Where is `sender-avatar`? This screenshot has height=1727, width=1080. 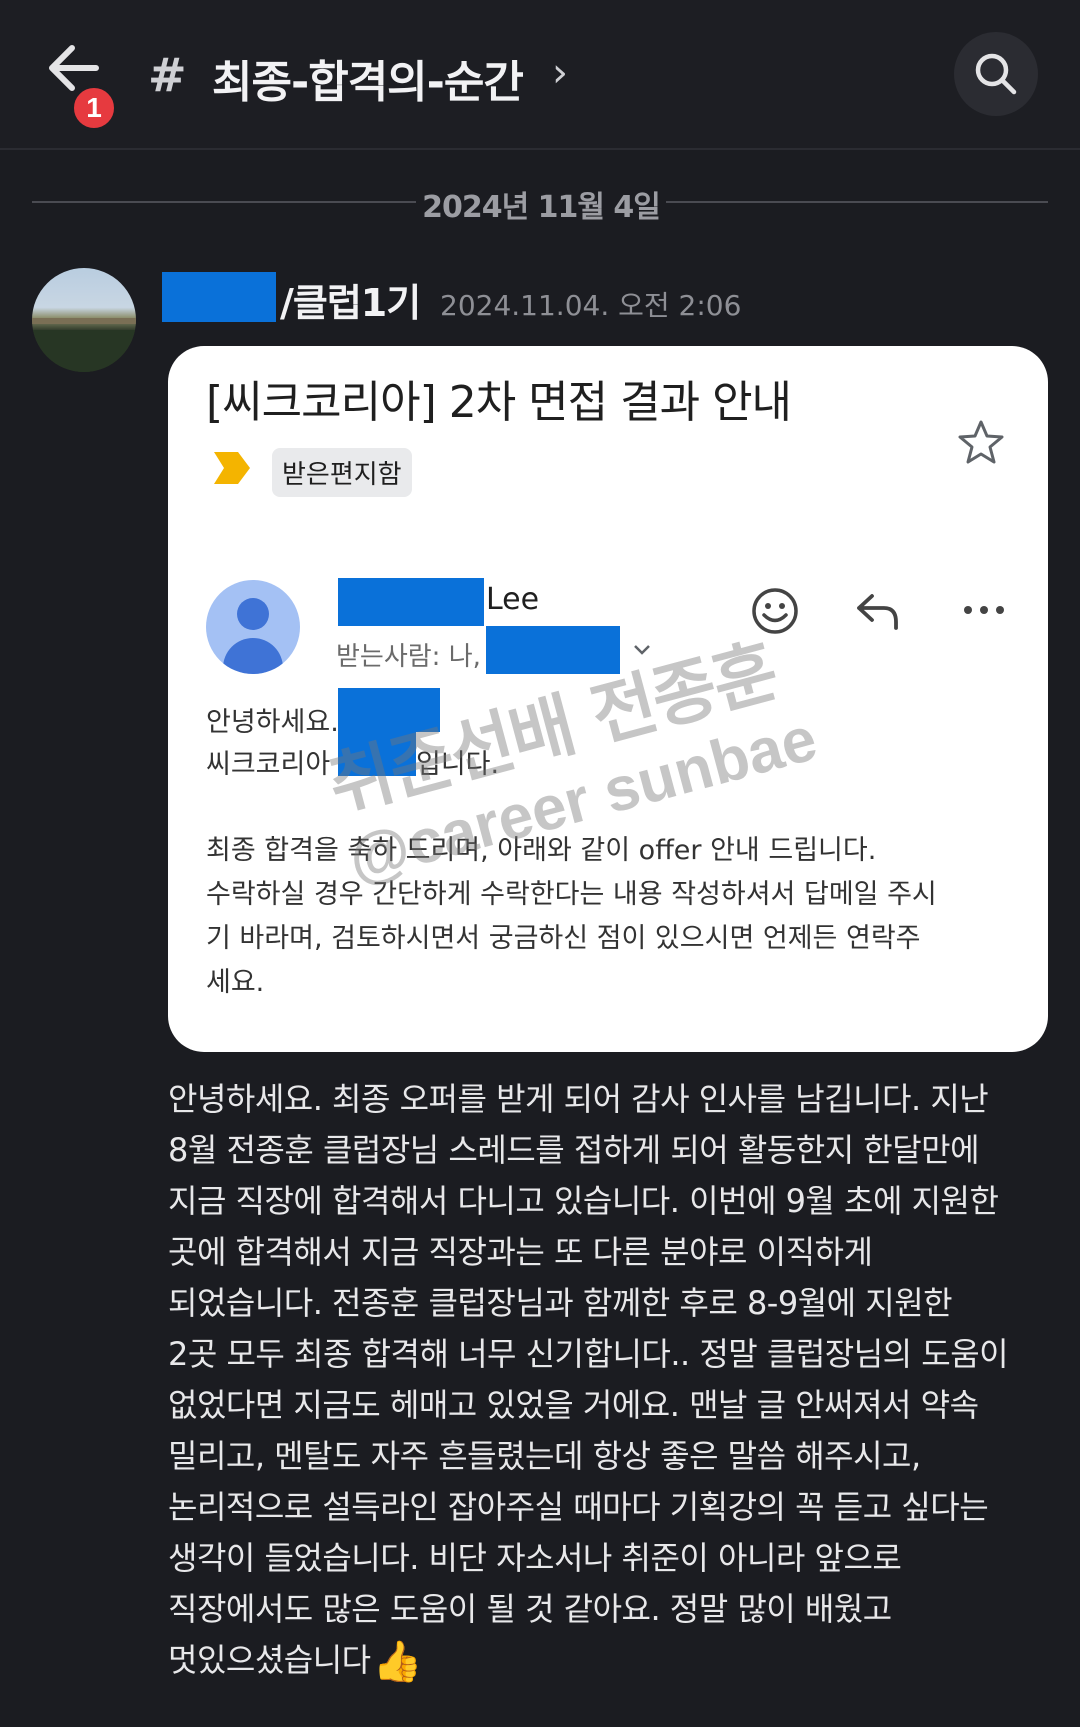
sender-avatar is located at coordinates (253, 627).